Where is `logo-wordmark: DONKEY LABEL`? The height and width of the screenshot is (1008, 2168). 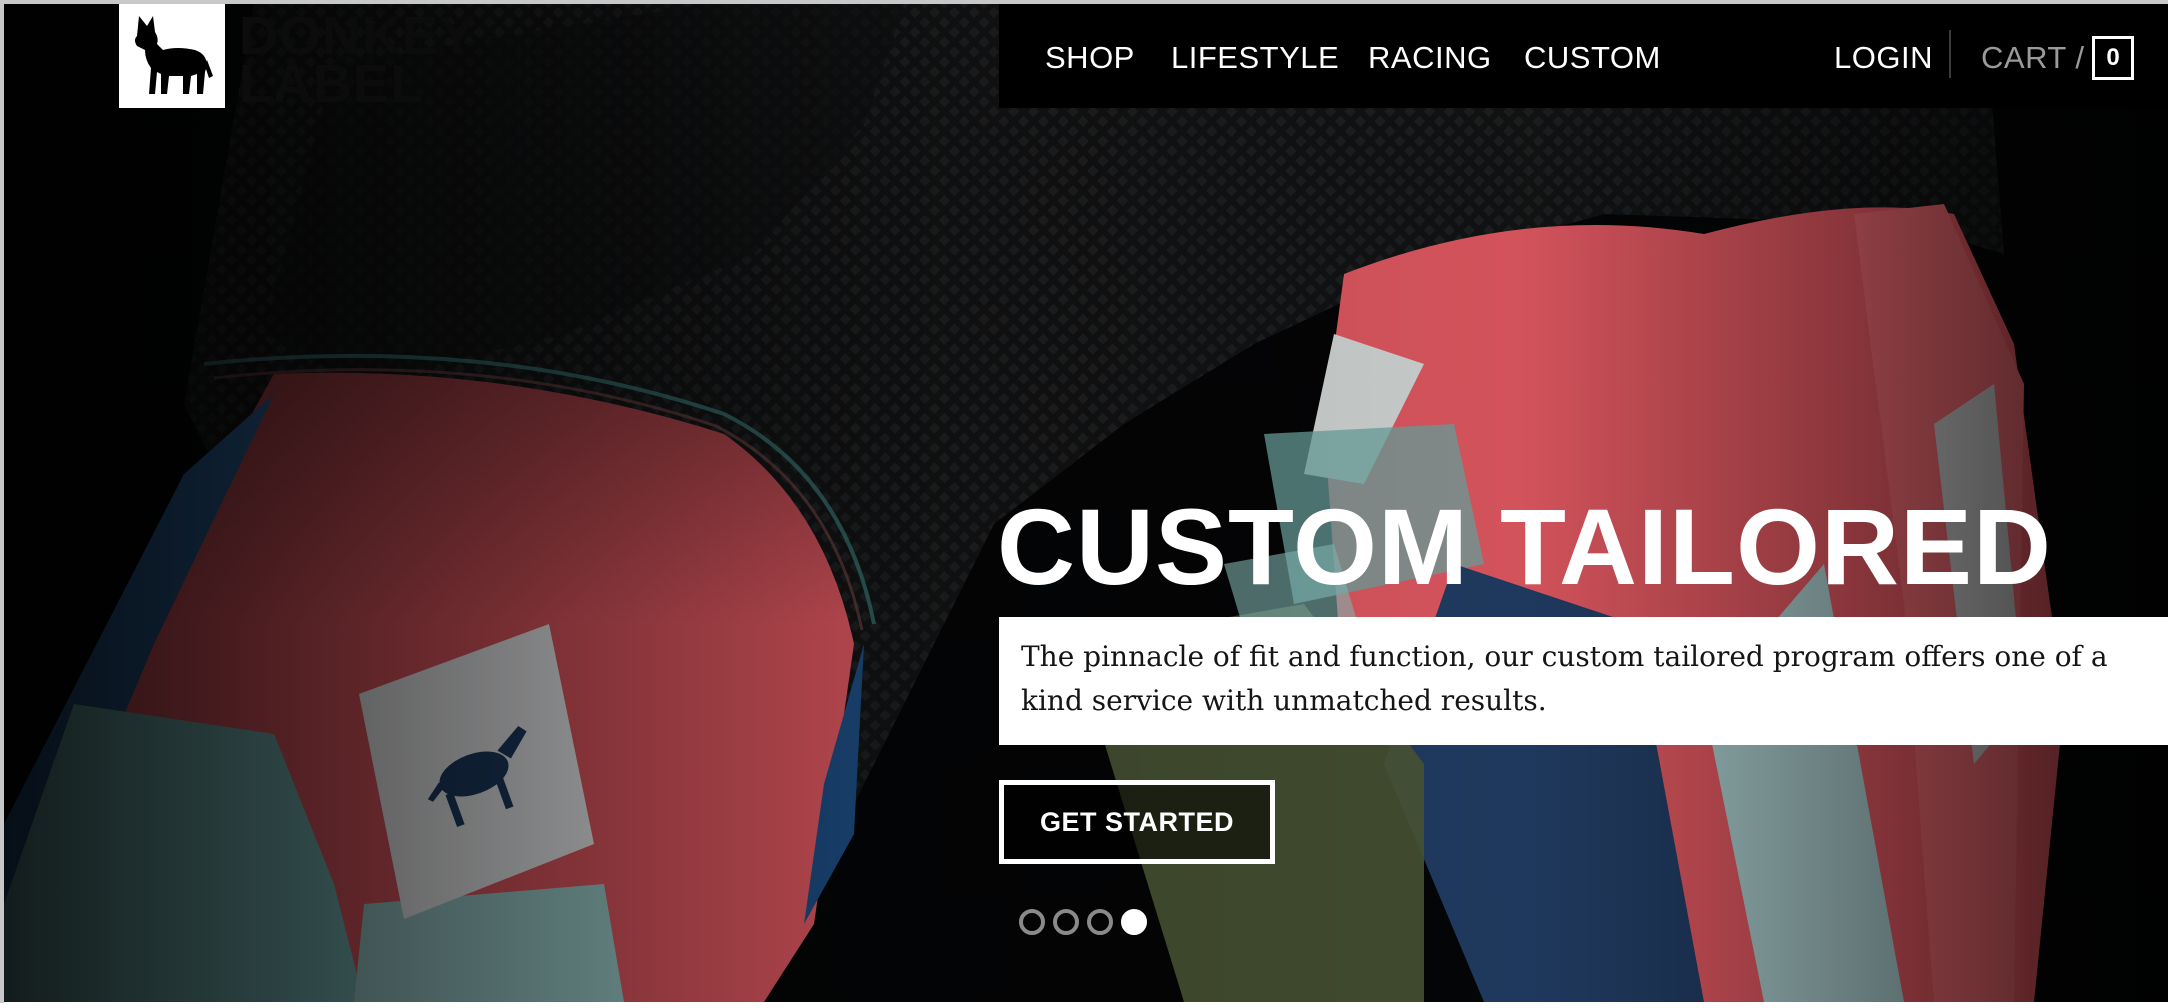 logo-wordmark: DONKEY LABEL is located at coordinates (358, 60).